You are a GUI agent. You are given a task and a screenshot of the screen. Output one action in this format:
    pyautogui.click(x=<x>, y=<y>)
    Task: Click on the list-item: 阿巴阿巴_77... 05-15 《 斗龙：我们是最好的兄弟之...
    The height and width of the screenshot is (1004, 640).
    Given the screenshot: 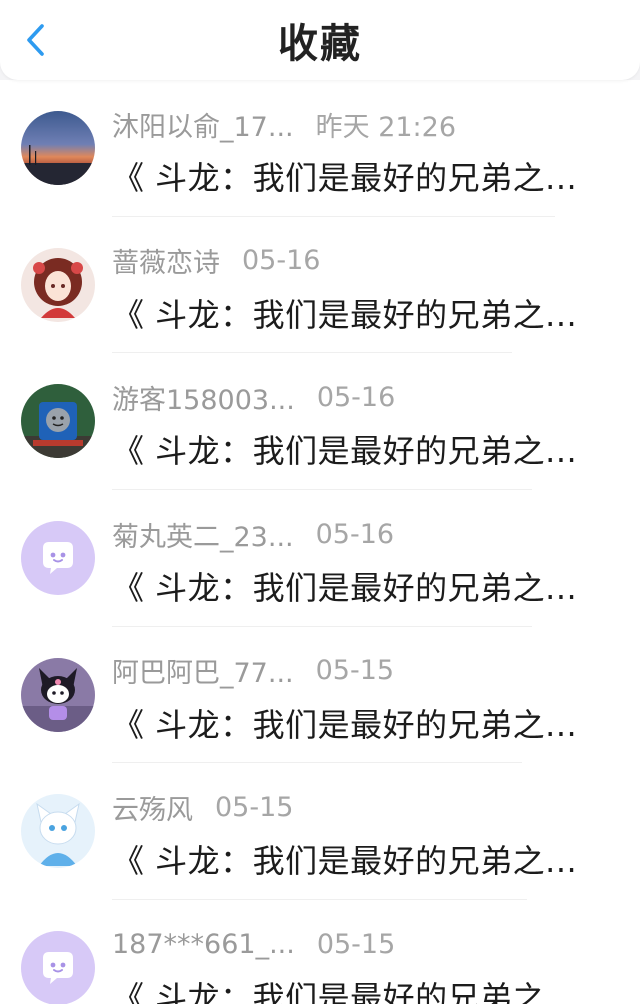 What is the action you would take?
    pyautogui.click(x=320, y=695)
    